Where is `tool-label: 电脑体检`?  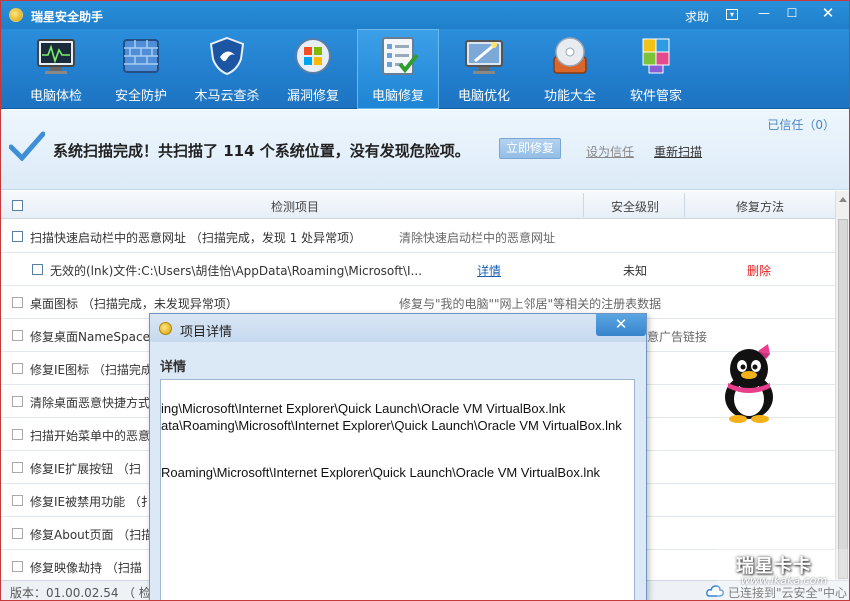
tool-label: 电脑体检 is located at coordinates (55, 96).